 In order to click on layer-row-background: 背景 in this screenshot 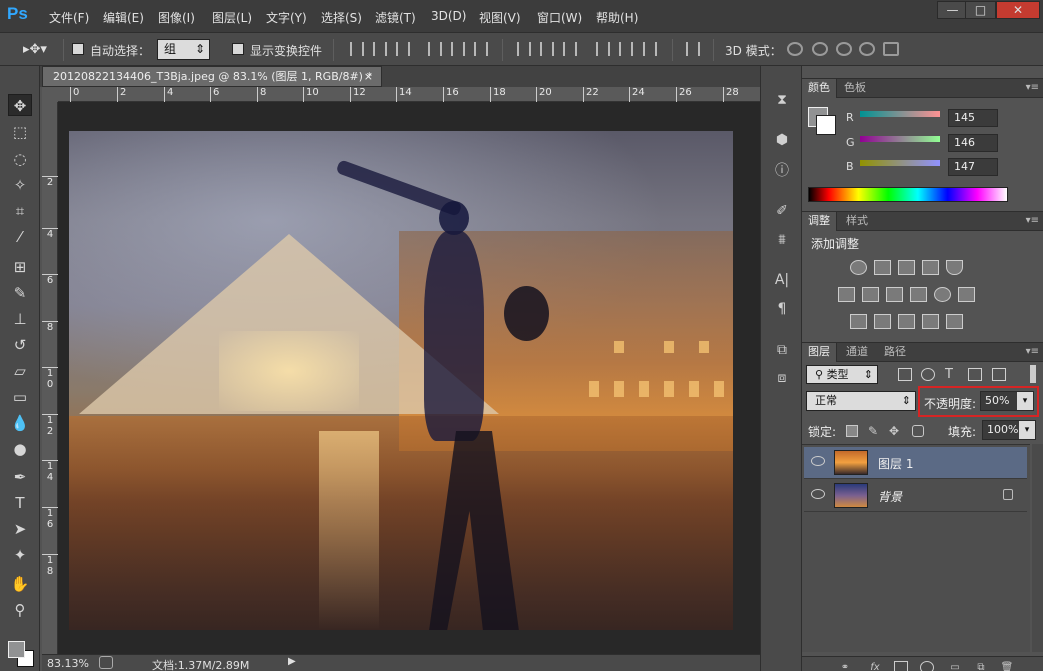, I will do `click(915, 496)`.